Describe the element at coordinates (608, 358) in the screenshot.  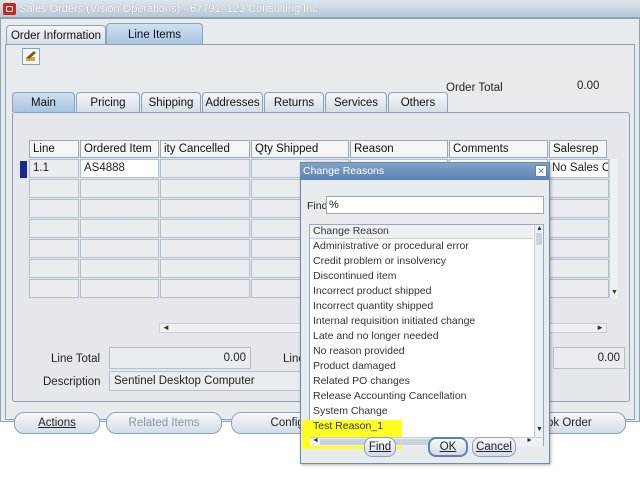
I see `right-total-value: 0.00` at that location.